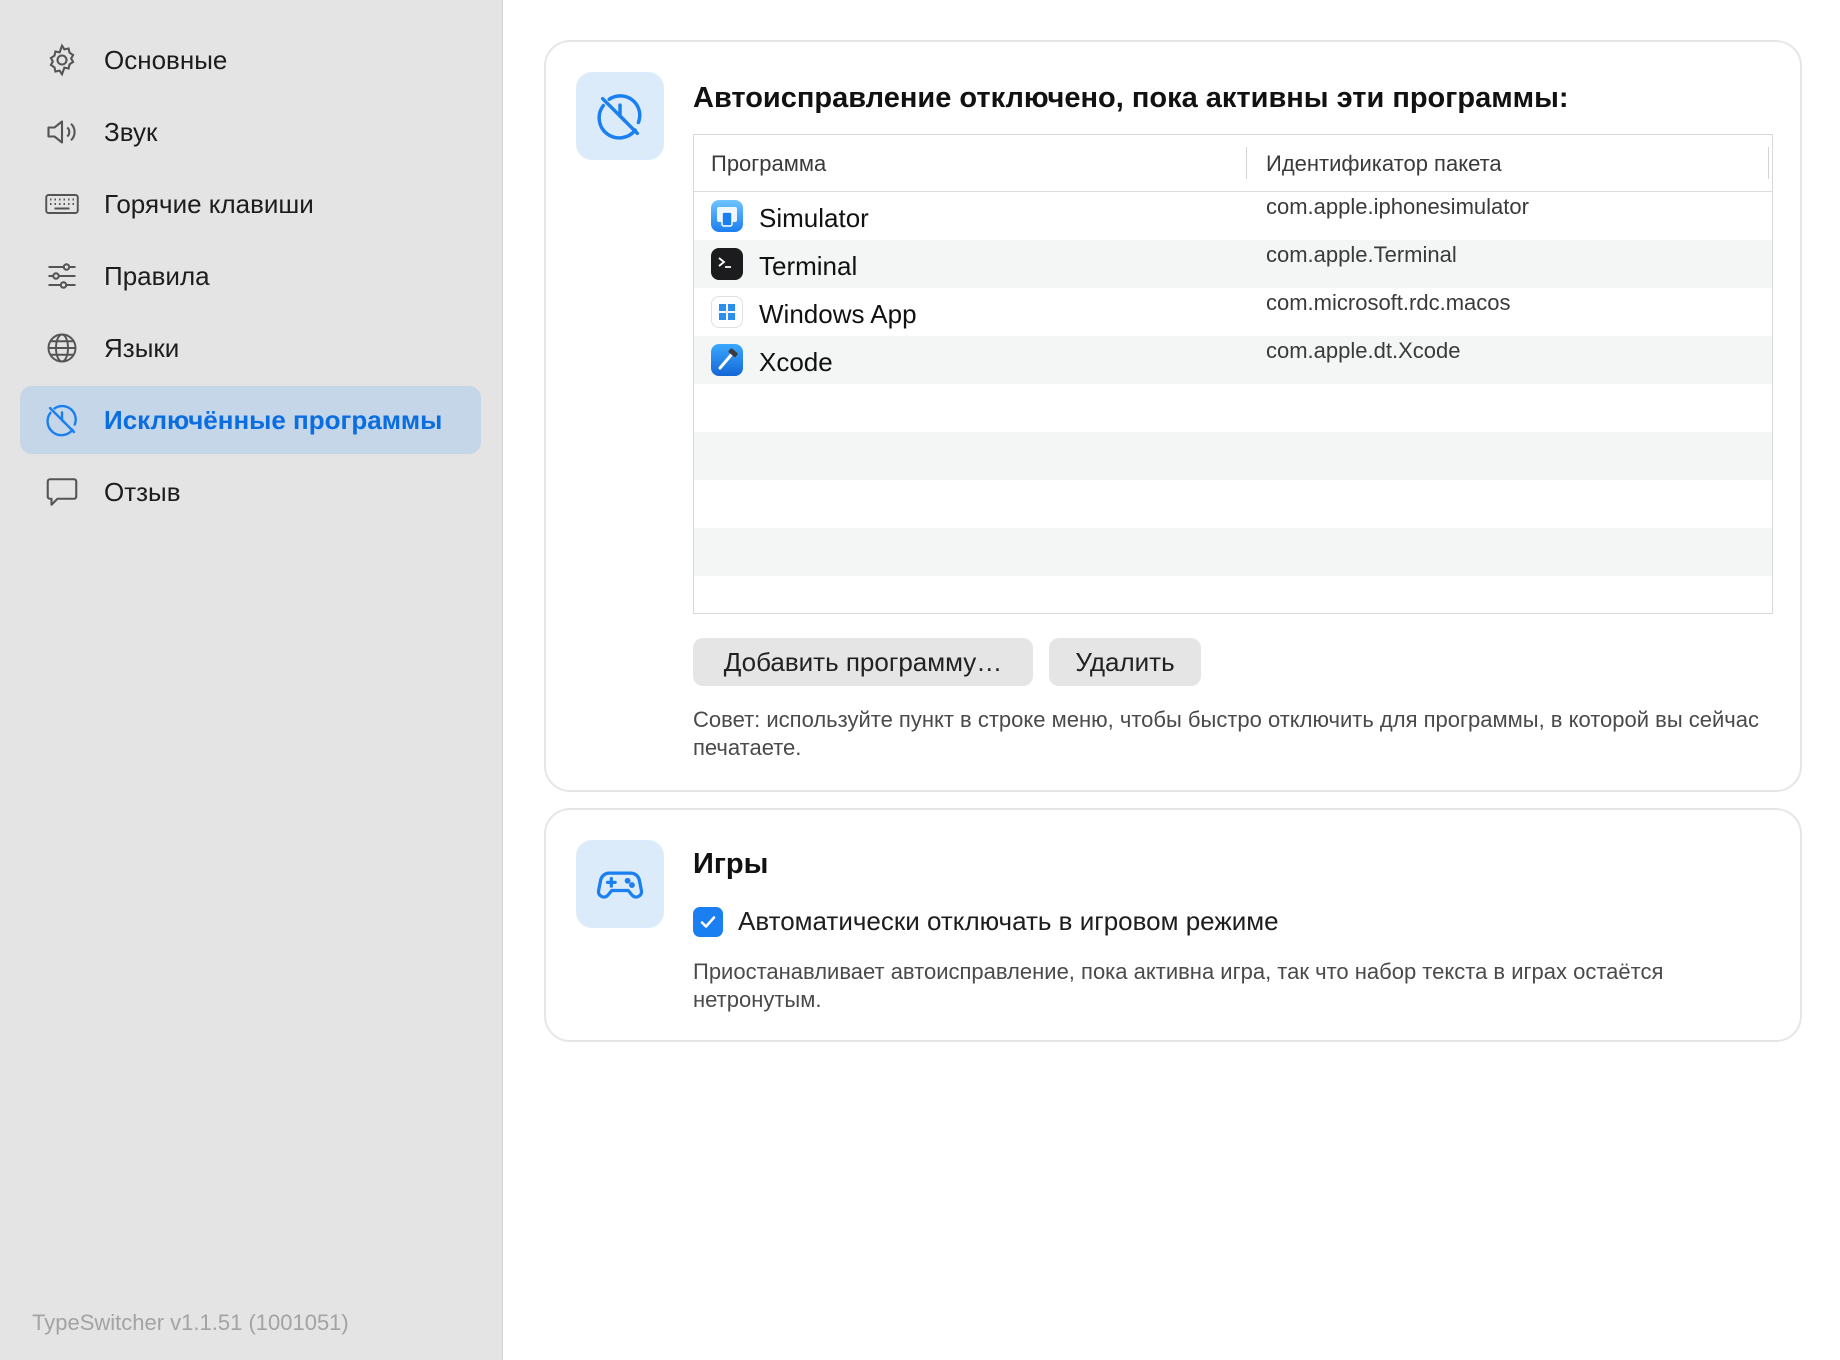 The image size is (1840, 1360). What do you see at coordinates (1384, 164) in the screenshot?
I see `column-header-bundle-id: Идентификатор пакета` at bounding box center [1384, 164].